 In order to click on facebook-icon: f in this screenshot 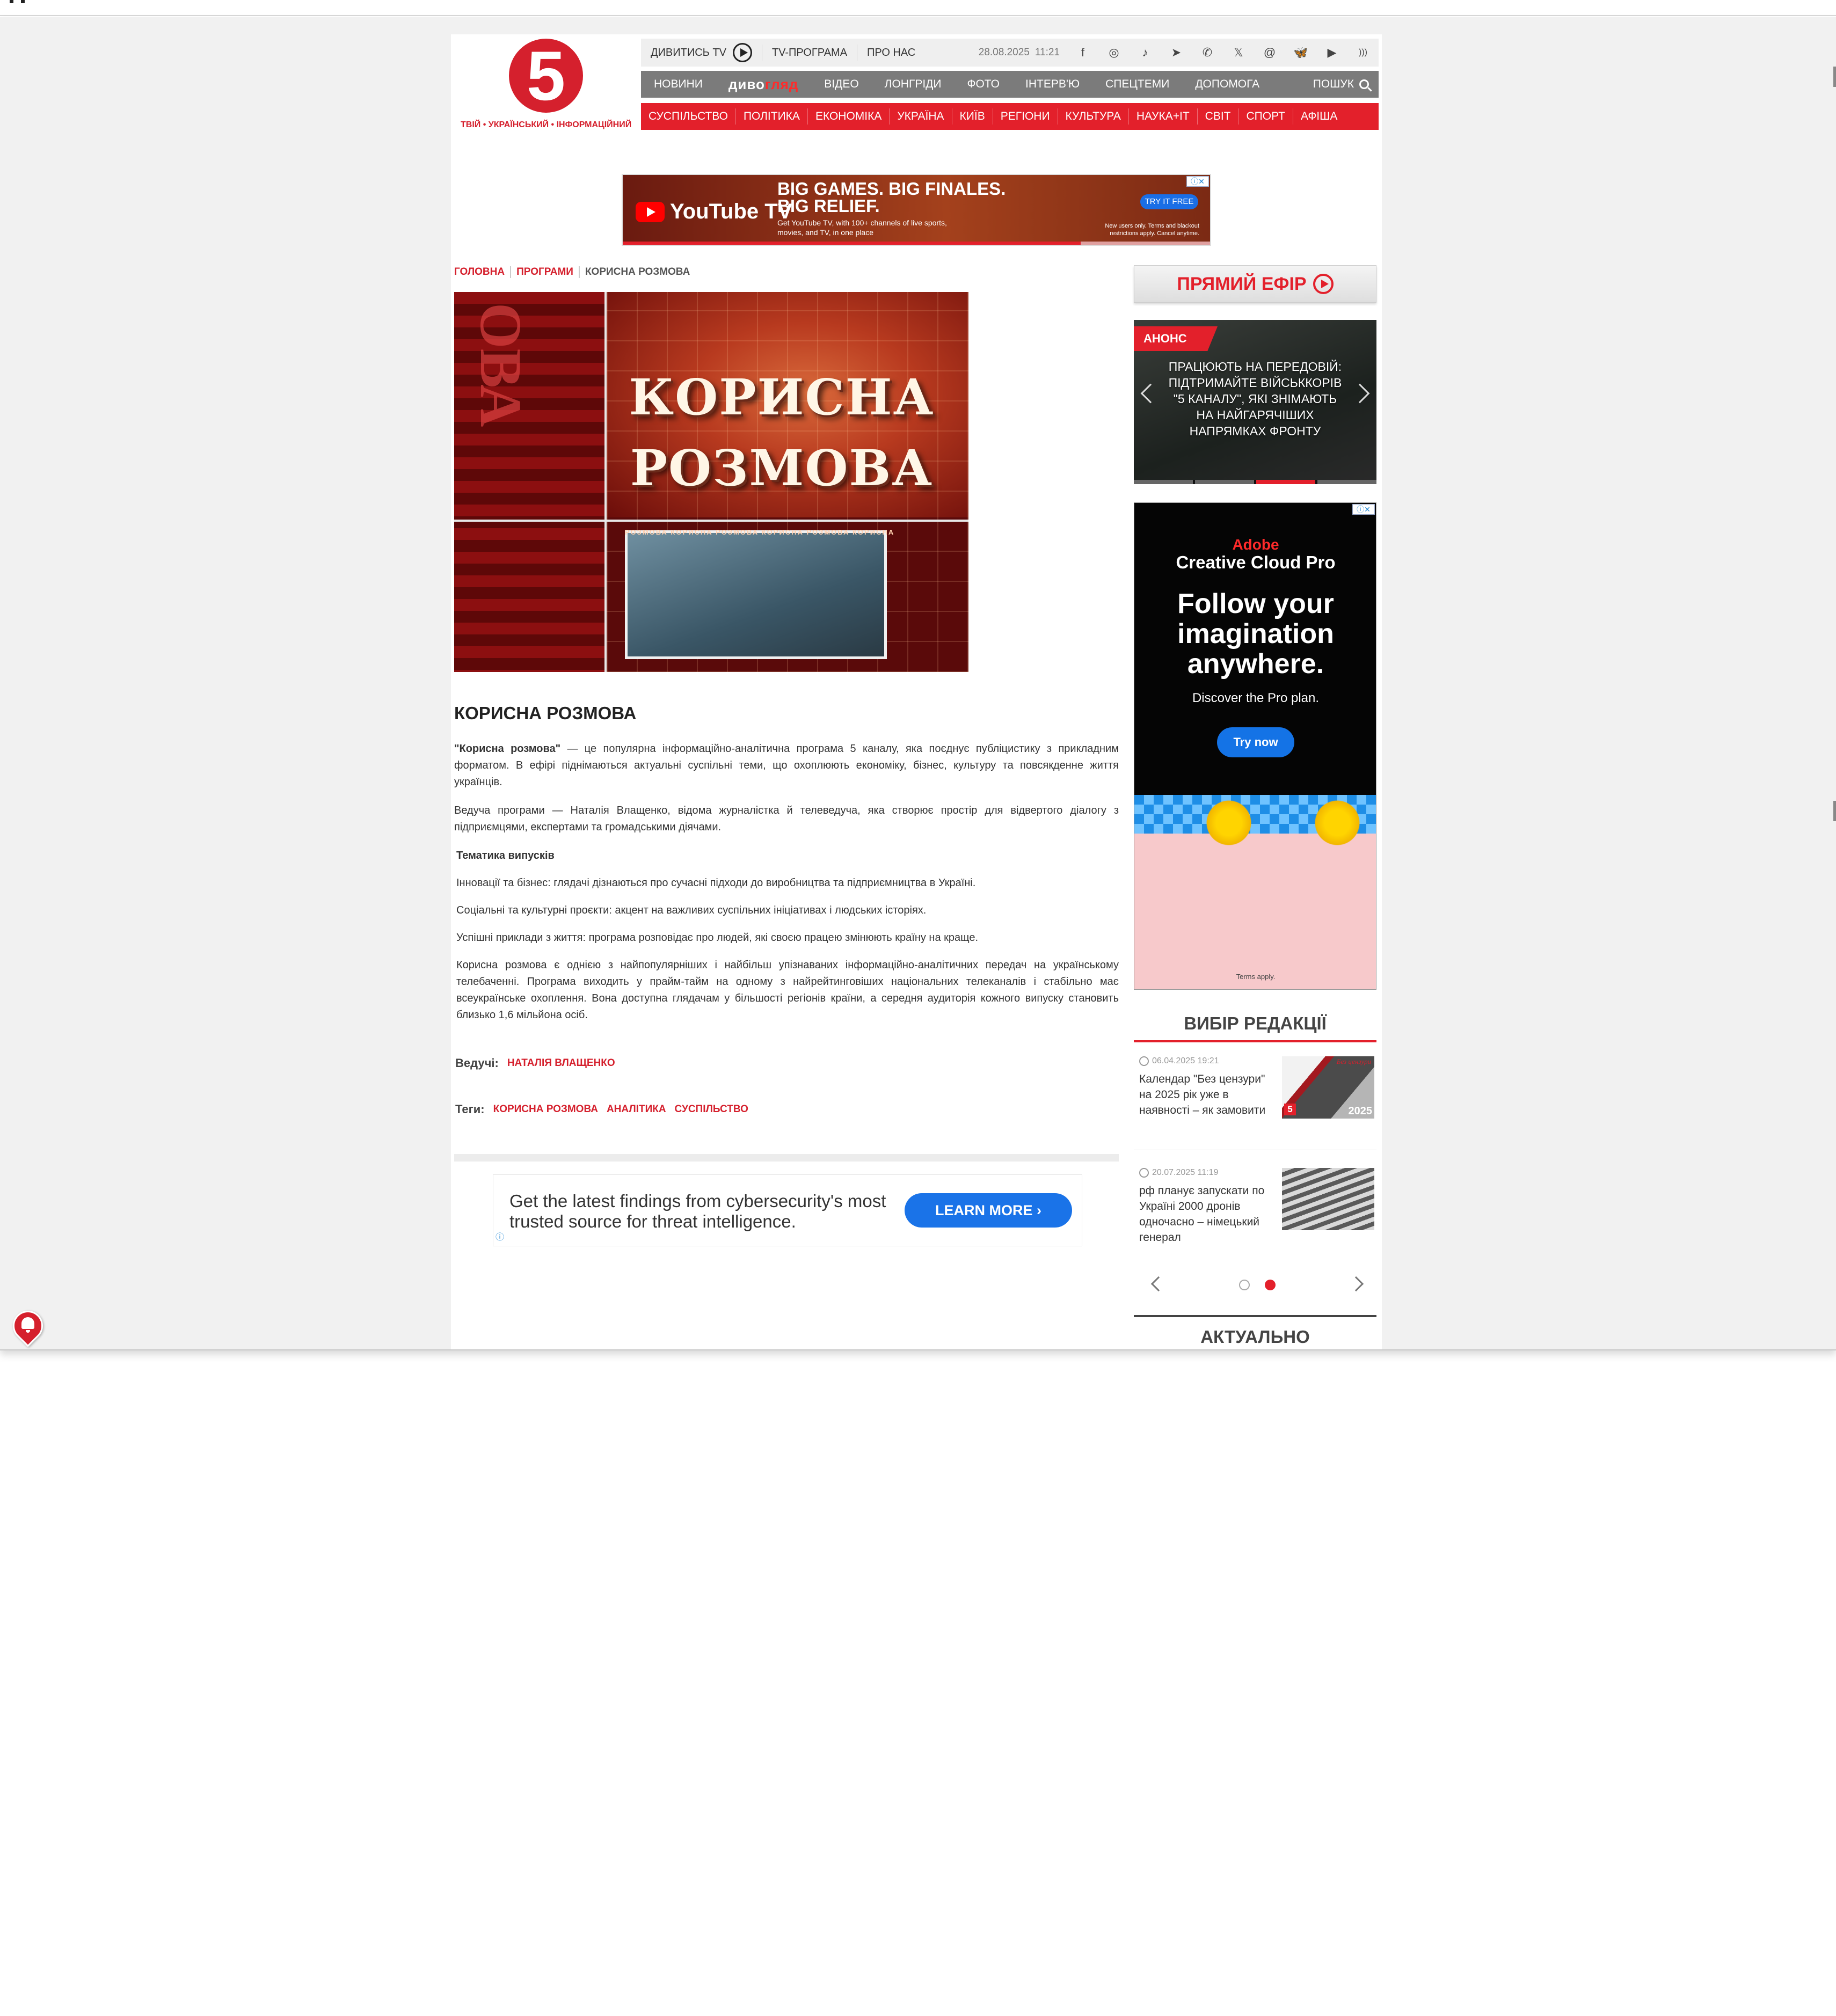, I will do `click(1082, 53)`.